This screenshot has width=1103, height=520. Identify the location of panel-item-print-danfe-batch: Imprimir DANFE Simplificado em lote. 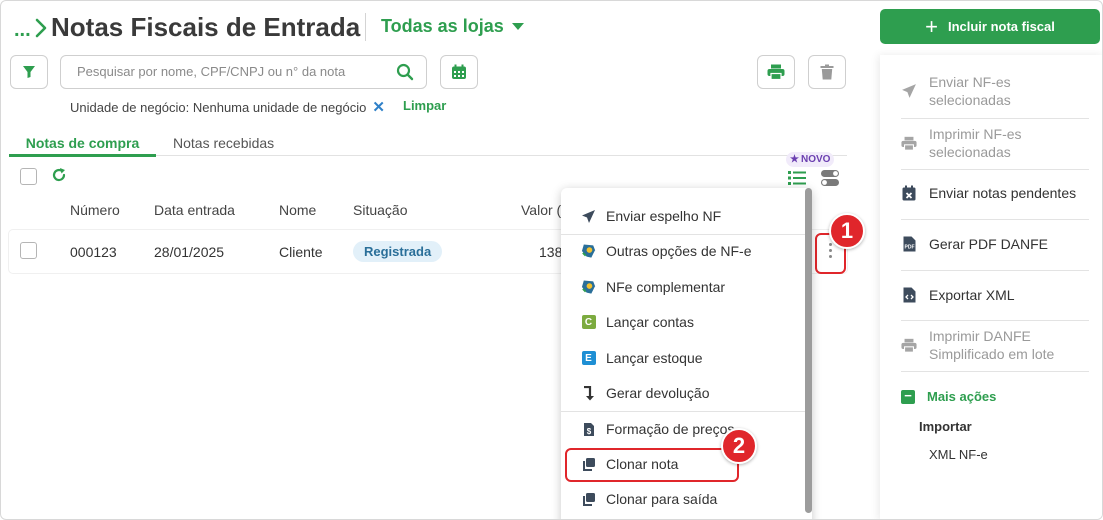
(996, 345).